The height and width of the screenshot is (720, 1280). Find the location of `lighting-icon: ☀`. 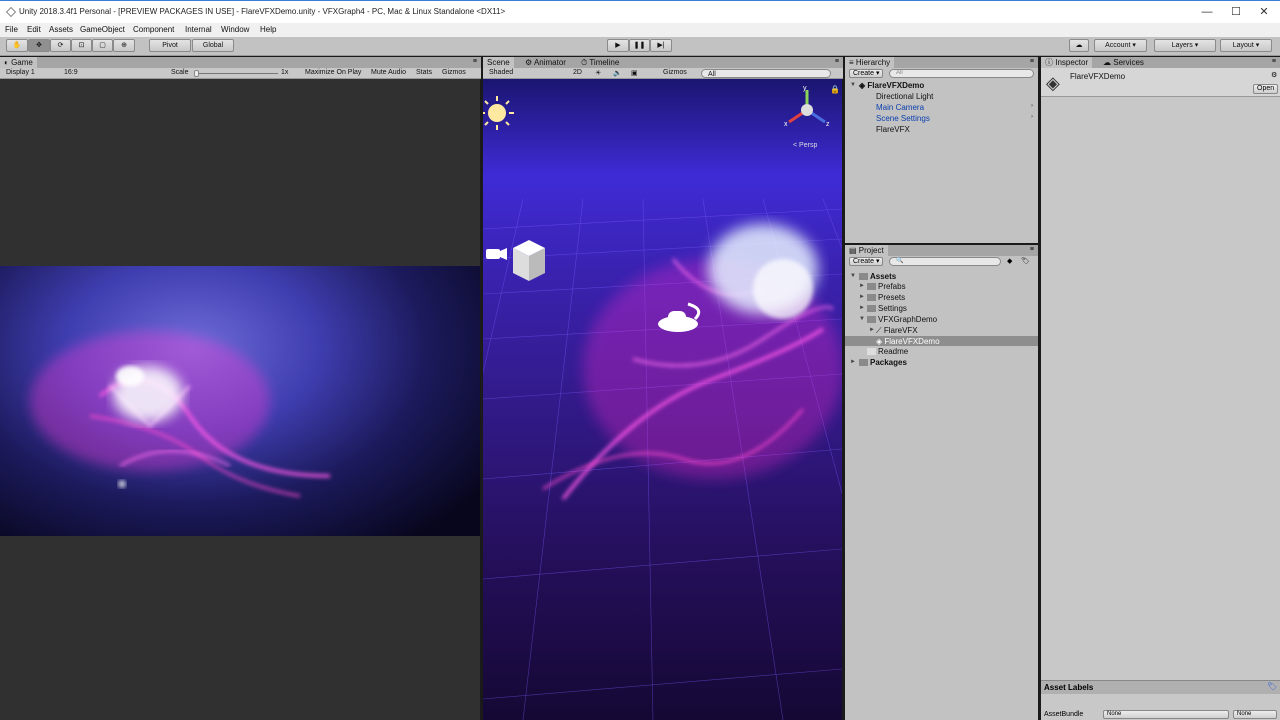

lighting-icon: ☀ is located at coordinates (598, 73).